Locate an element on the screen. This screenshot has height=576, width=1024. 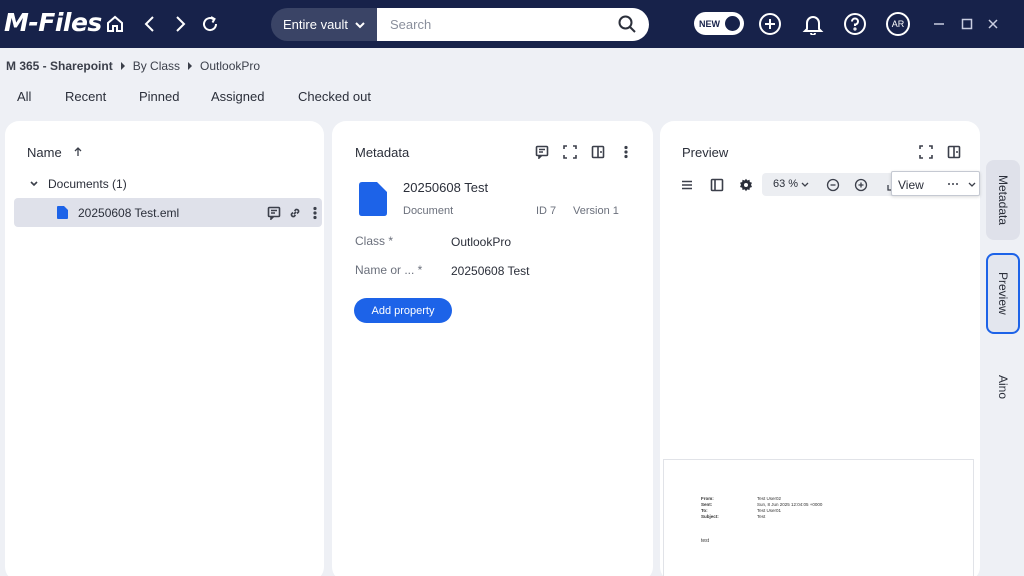
rail-tab-preview: Preview is located at coordinates (1003, 293).